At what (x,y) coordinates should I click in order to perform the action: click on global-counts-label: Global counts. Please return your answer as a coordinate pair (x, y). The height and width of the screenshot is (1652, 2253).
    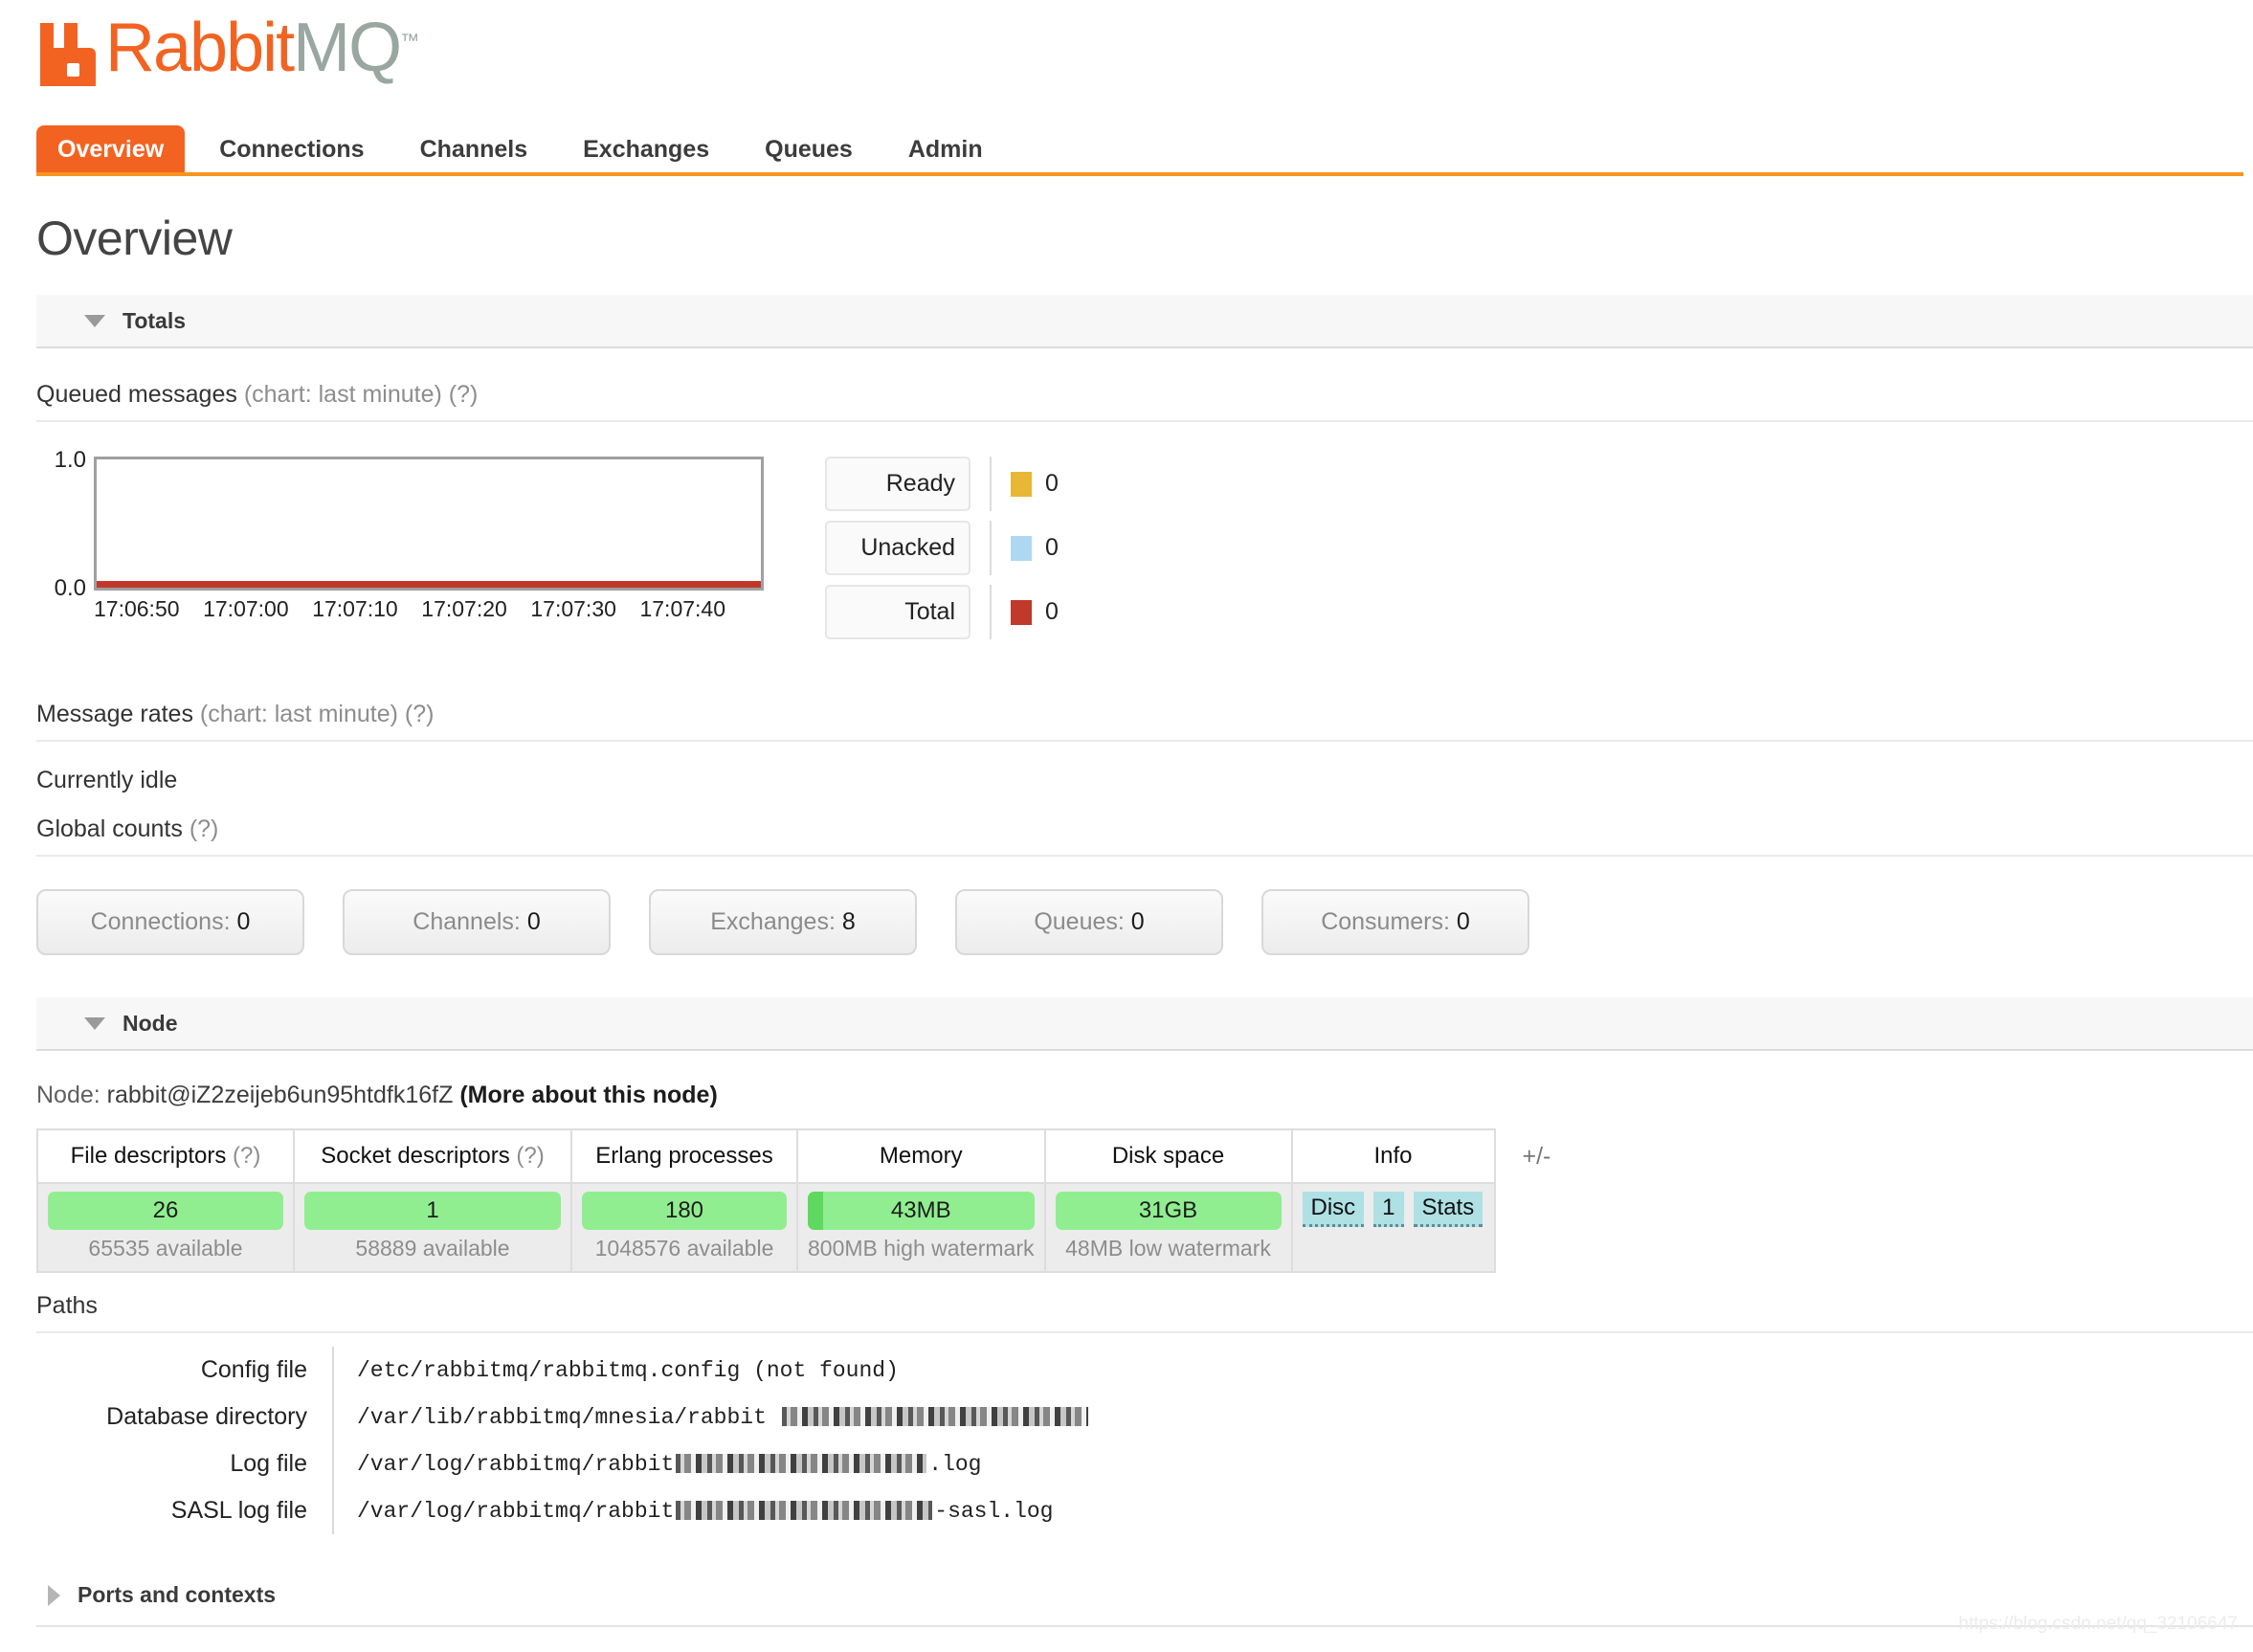
    Looking at the image, I should click on (110, 828).